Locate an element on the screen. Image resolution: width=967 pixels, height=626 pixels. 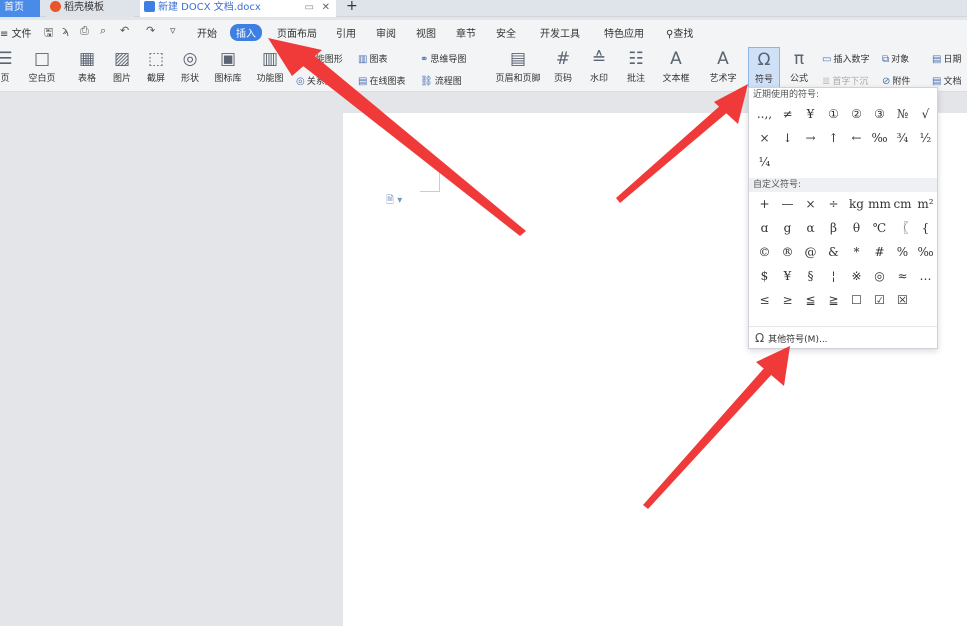
custom-symbol: ℃ is located at coordinates (879, 228).